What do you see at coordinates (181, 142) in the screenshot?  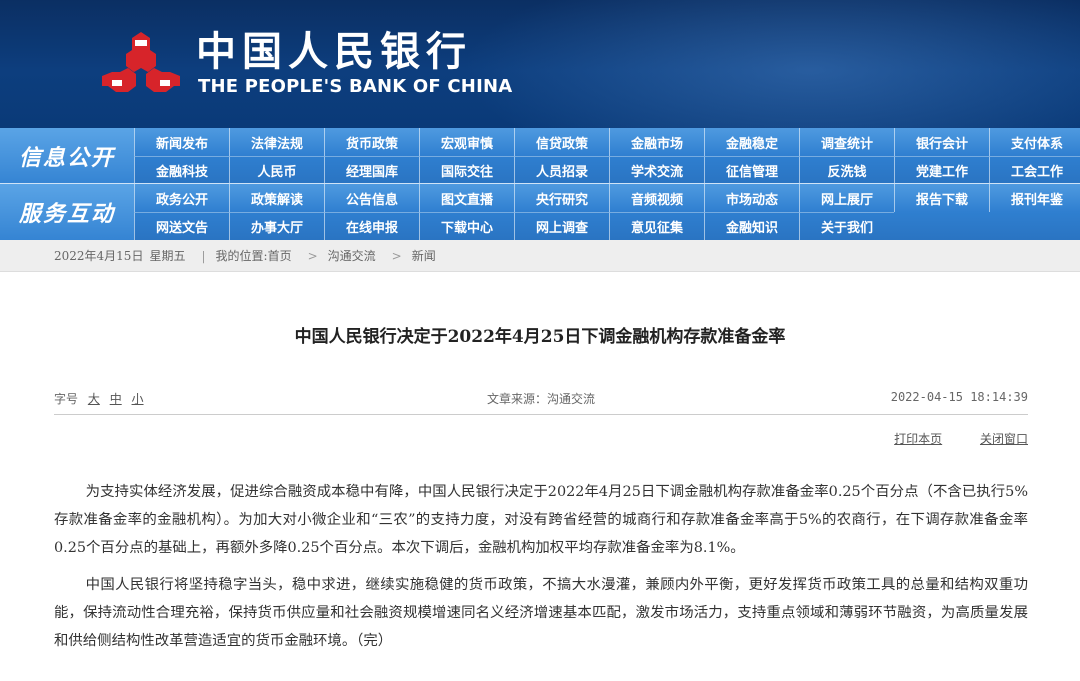 I see `nav-info-item: 新闻发布` at bounding box center [181, 142].